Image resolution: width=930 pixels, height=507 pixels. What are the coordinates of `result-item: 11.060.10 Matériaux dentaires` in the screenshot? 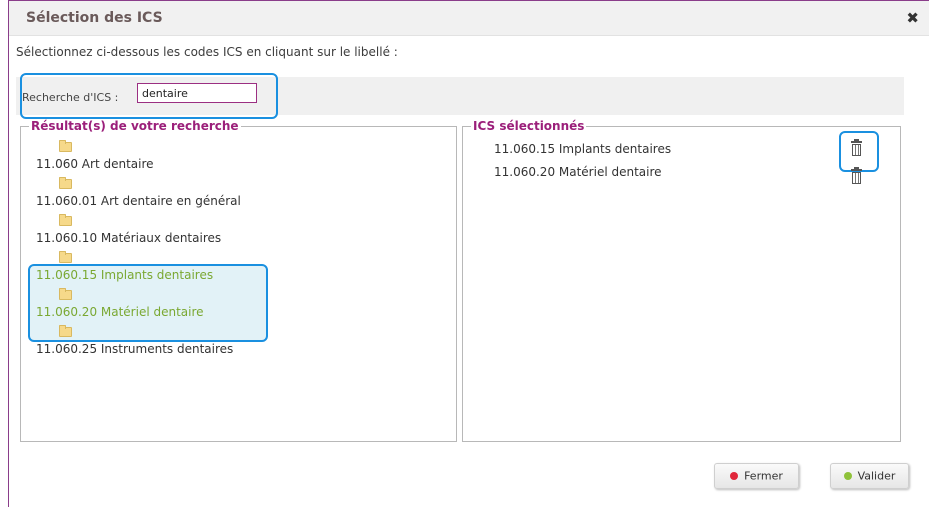 It's located at (128, 238).